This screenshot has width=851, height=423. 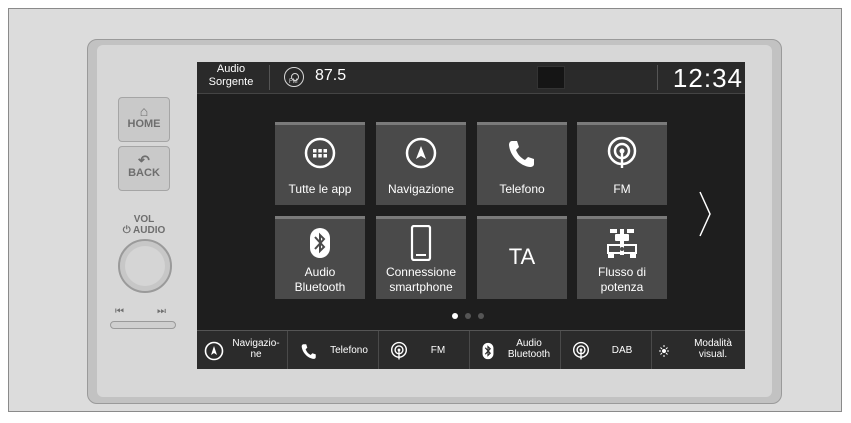 What do you see at coordinates (320, 153) in the screenshot?
I see `grid-icon` at bounding box center [320, 153].